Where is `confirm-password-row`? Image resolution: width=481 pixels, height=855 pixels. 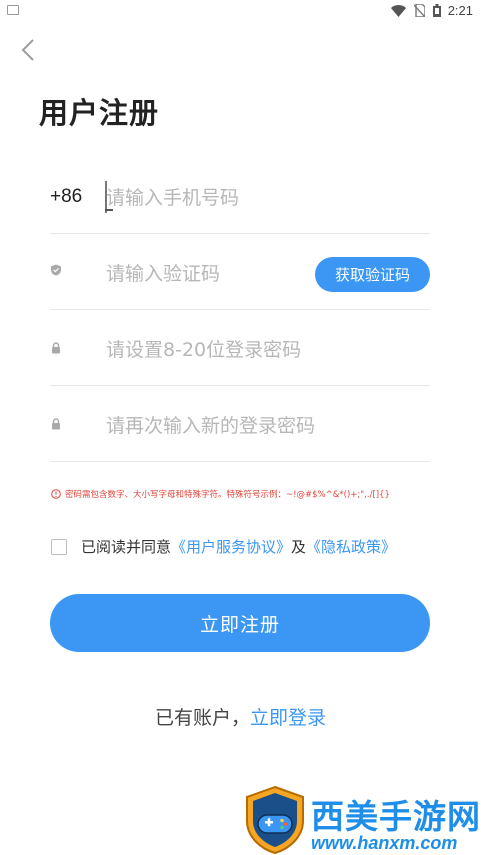 confirm-password-row is located at coordinates (240, 426).